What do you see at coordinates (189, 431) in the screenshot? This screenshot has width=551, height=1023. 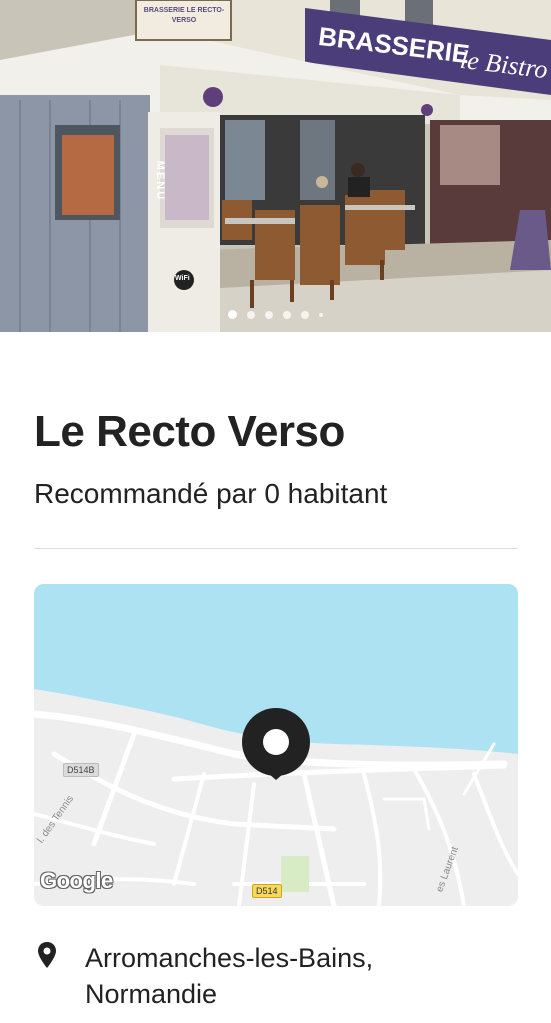 I see `page-title: Le Recto Verso` at bounding box center [189, 431].